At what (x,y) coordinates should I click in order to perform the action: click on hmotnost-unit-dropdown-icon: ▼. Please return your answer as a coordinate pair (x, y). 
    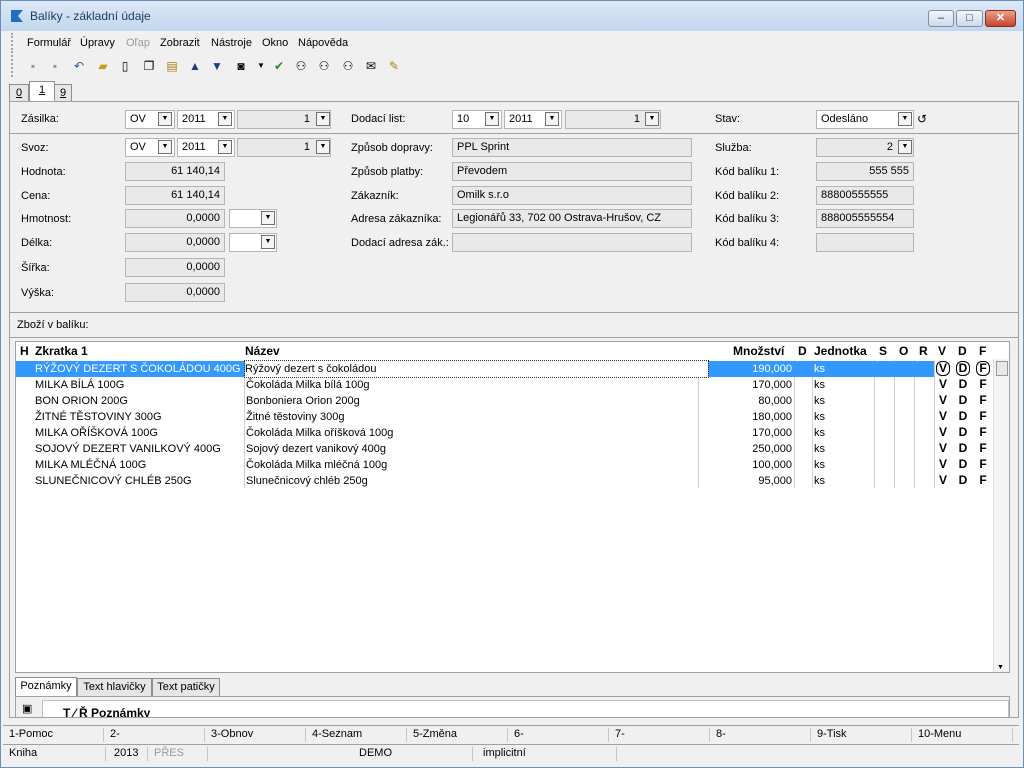
    Looking at the image, I should click on (268, 218).